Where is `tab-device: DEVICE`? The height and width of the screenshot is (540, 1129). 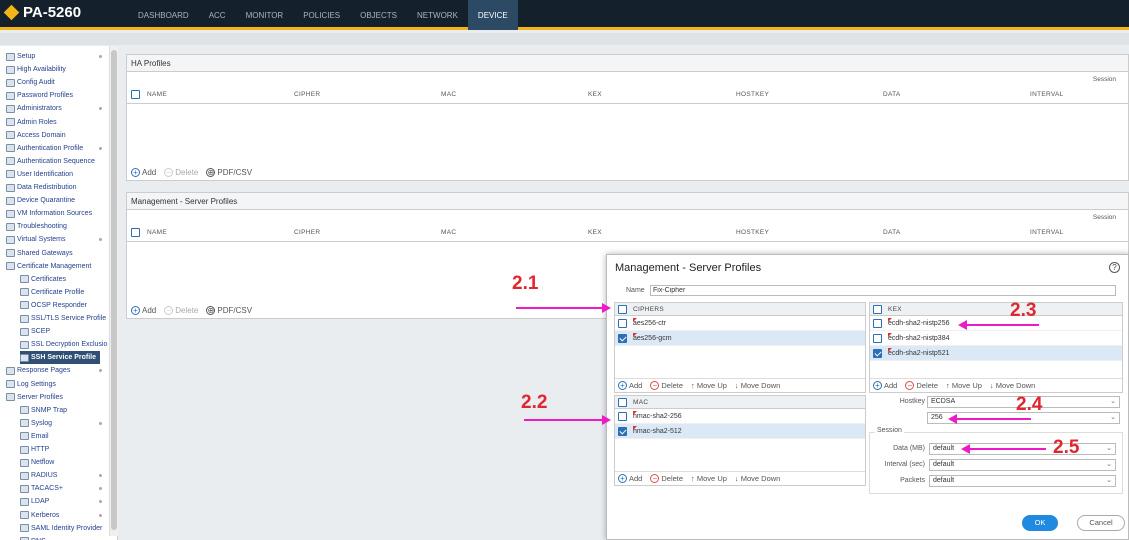
tab-device: DEVICE is located at coordinates (492, 15).